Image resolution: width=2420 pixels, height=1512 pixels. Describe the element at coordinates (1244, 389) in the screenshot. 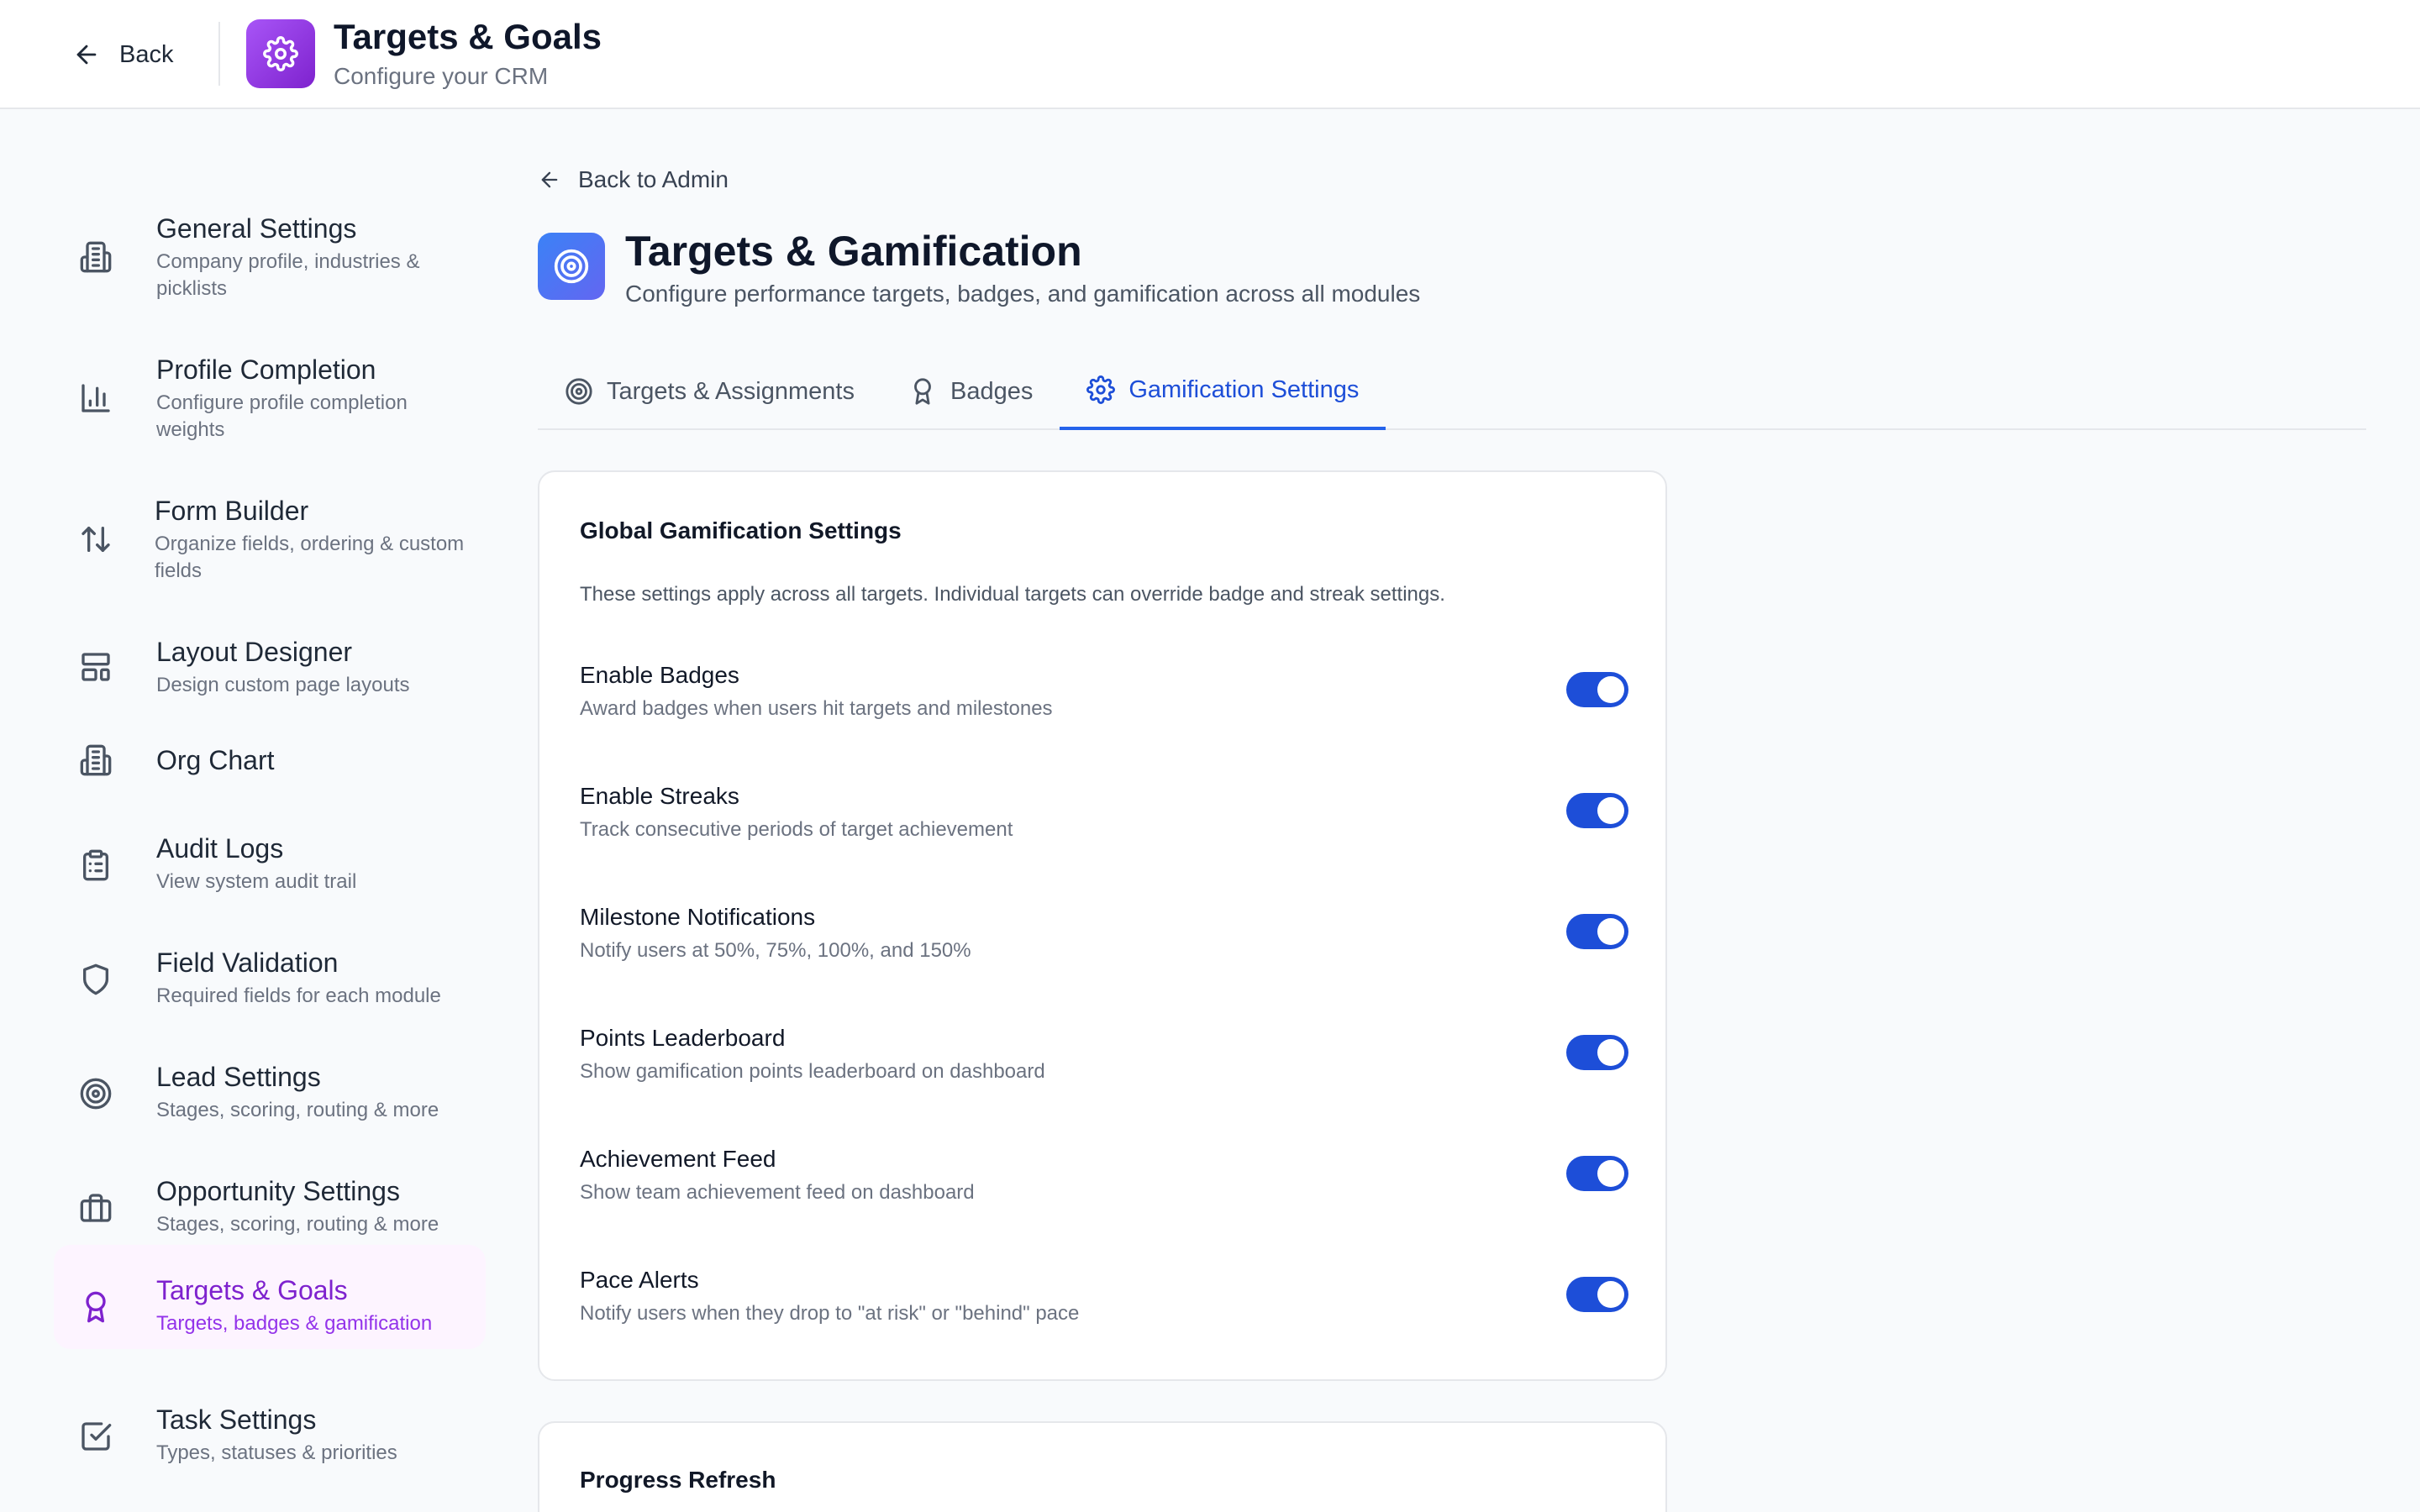

I see `tab-label: Gamification Settings` at that location.